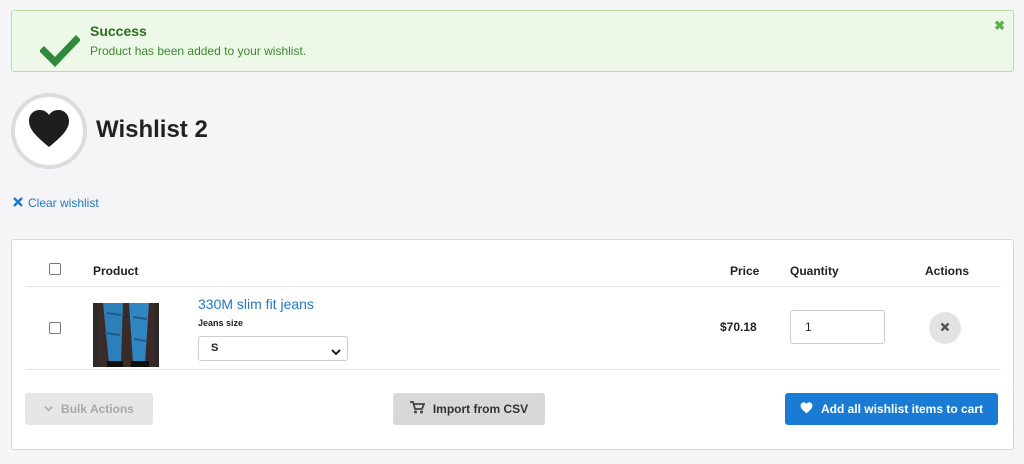 Image resolution: width=1024 pixels, height=464 pixels. Describe the element at coordinates (738, 327) in the screenshot. I see `item-price: $70.18` at that location.